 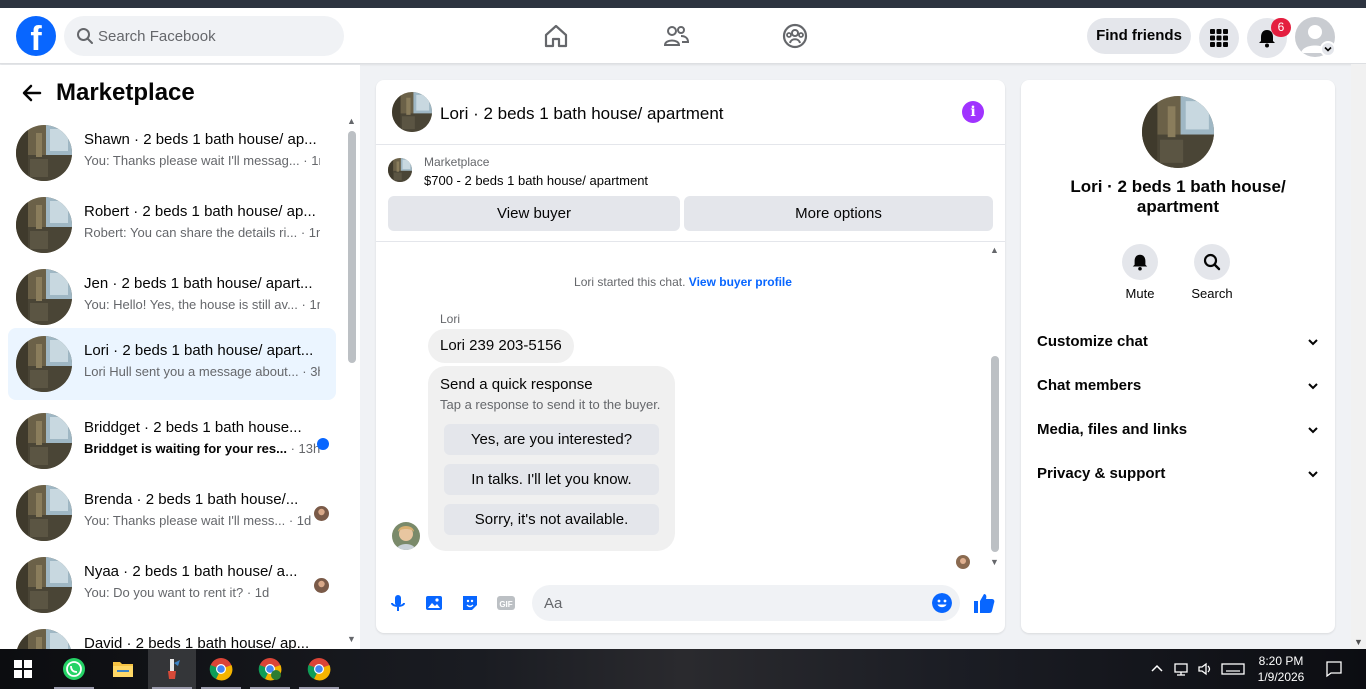 I want to click on info-icon: i, so click(x=973, y=112).